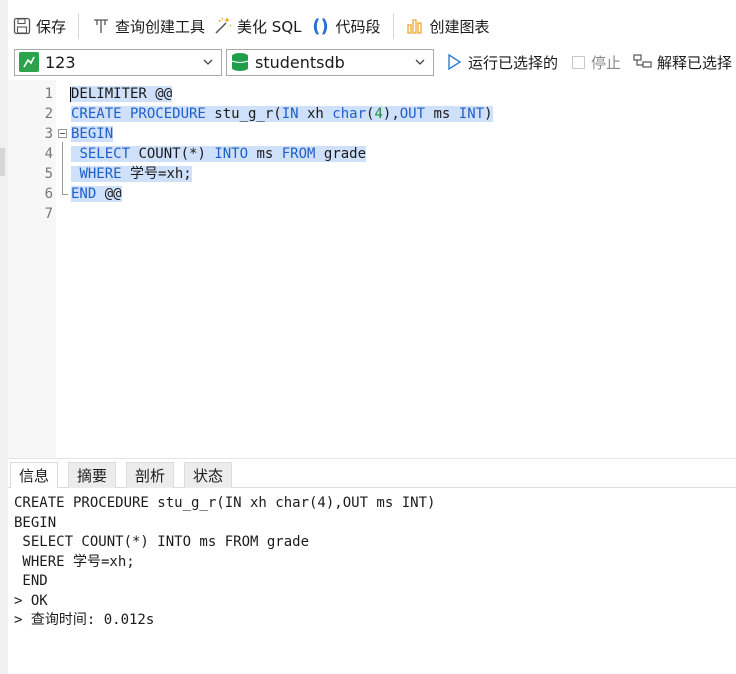 The height and width of the screenshot is (674, 736). I want to click on sql-keyword: SELECT, so click(105, 154).